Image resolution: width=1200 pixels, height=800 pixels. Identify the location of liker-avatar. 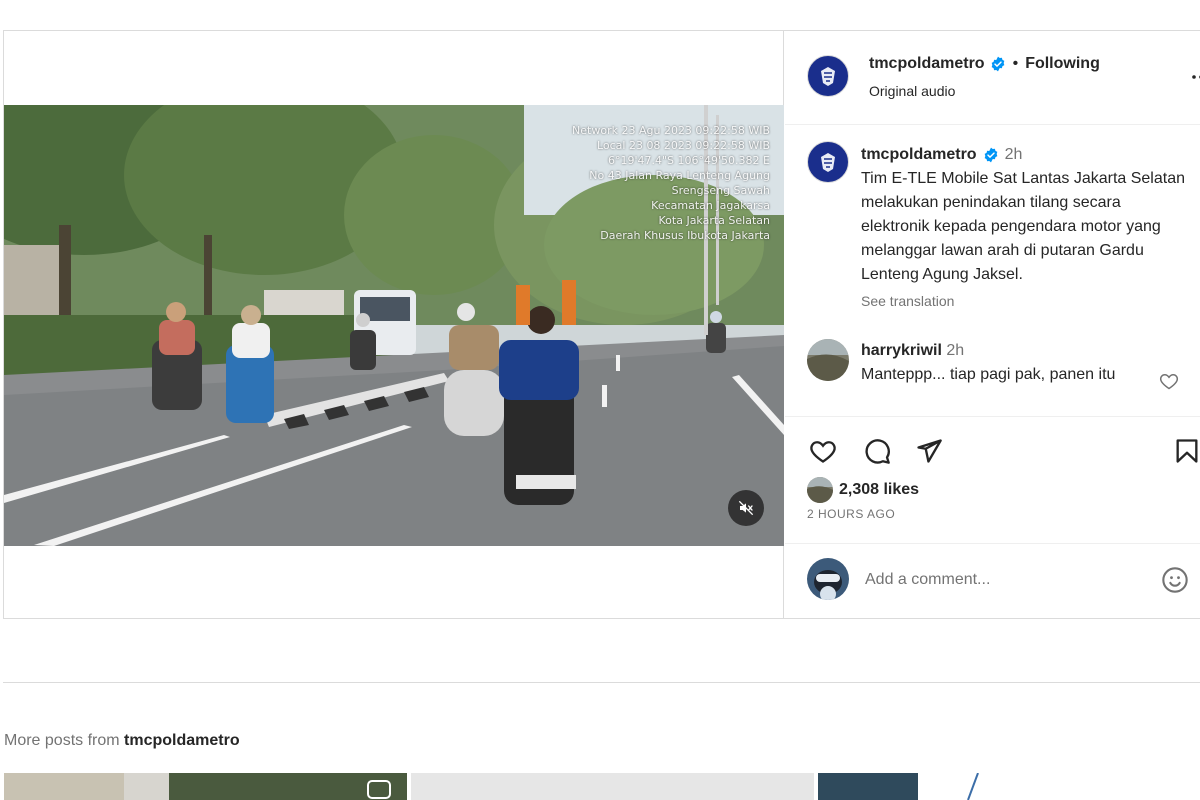
(820, 490).